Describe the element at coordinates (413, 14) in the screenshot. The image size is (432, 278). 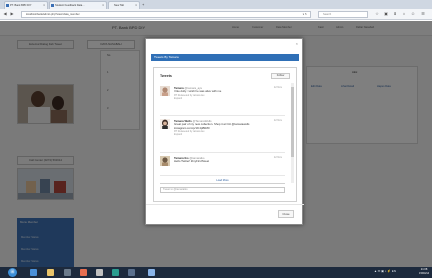
I see `account-icon: ☺` at that location.